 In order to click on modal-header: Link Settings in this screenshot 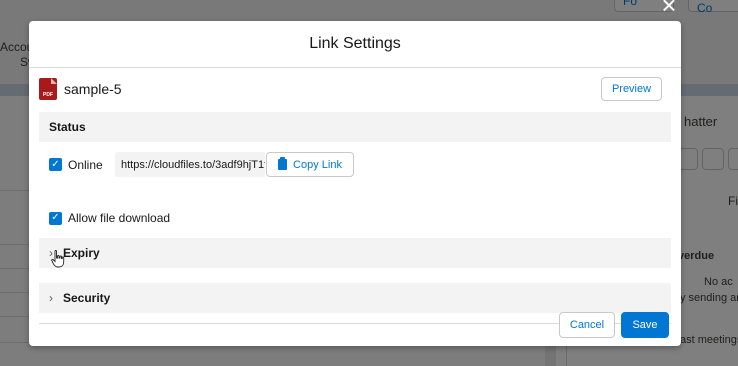, I will do `click(355, 44)`.